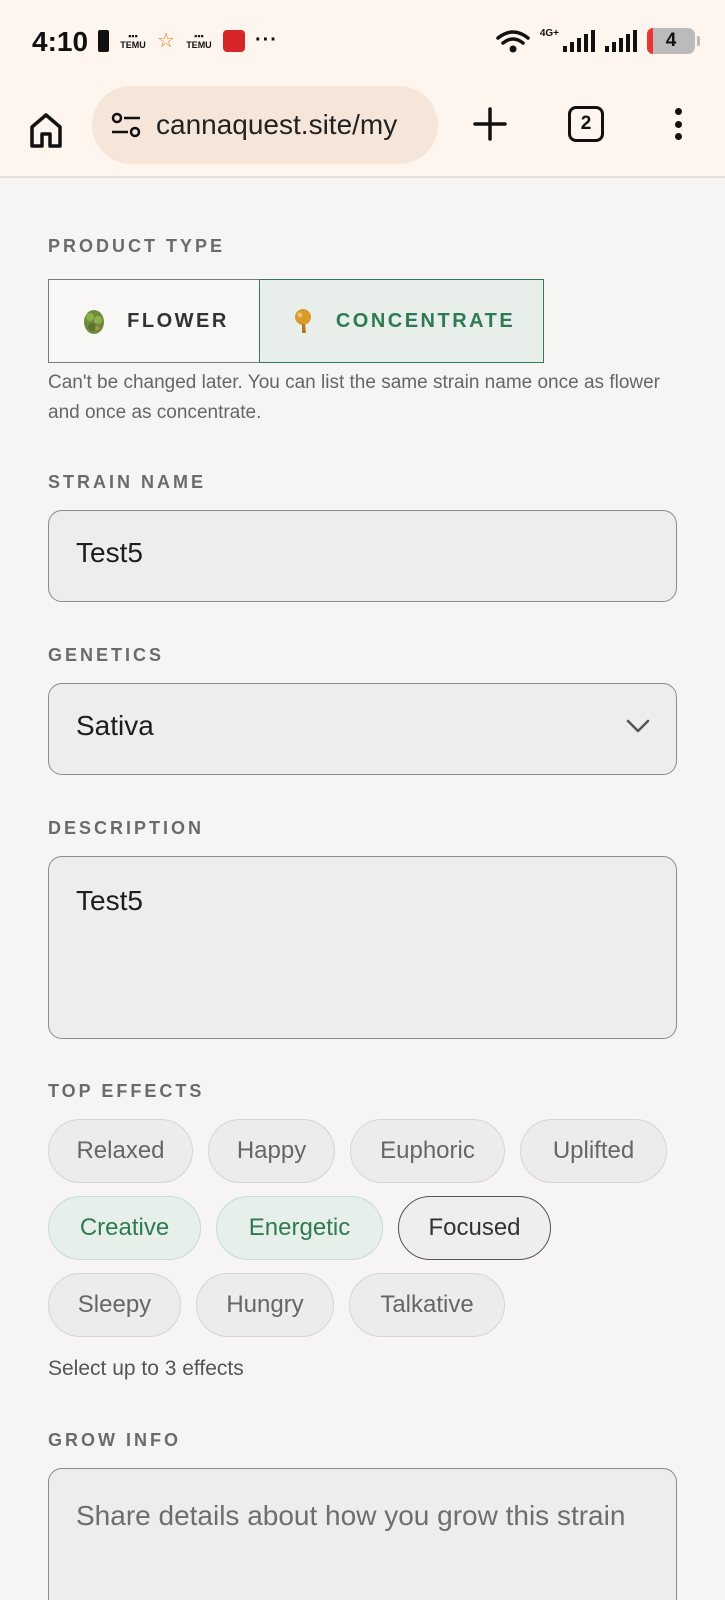 The image size is (725, 1600). I want to click on grow-info-label: GROW INFO, so click(114, 1440).